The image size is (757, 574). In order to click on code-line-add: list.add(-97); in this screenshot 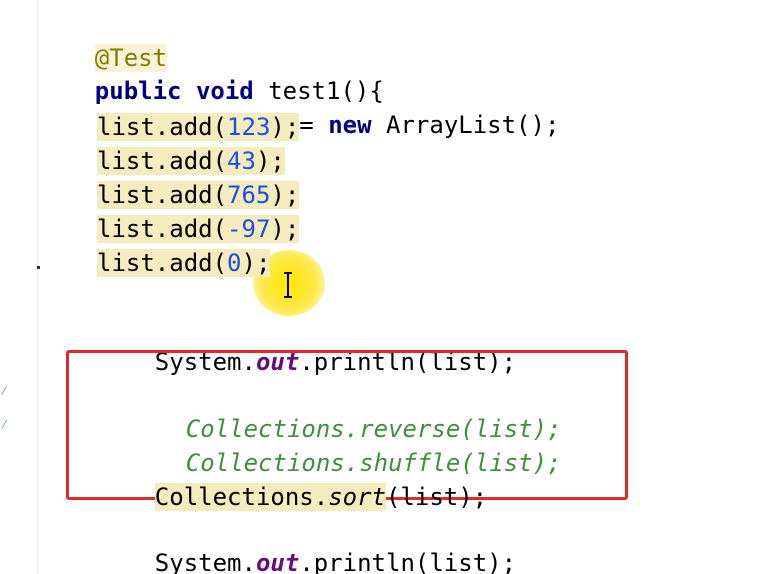, I will do `click(198, 229)`.